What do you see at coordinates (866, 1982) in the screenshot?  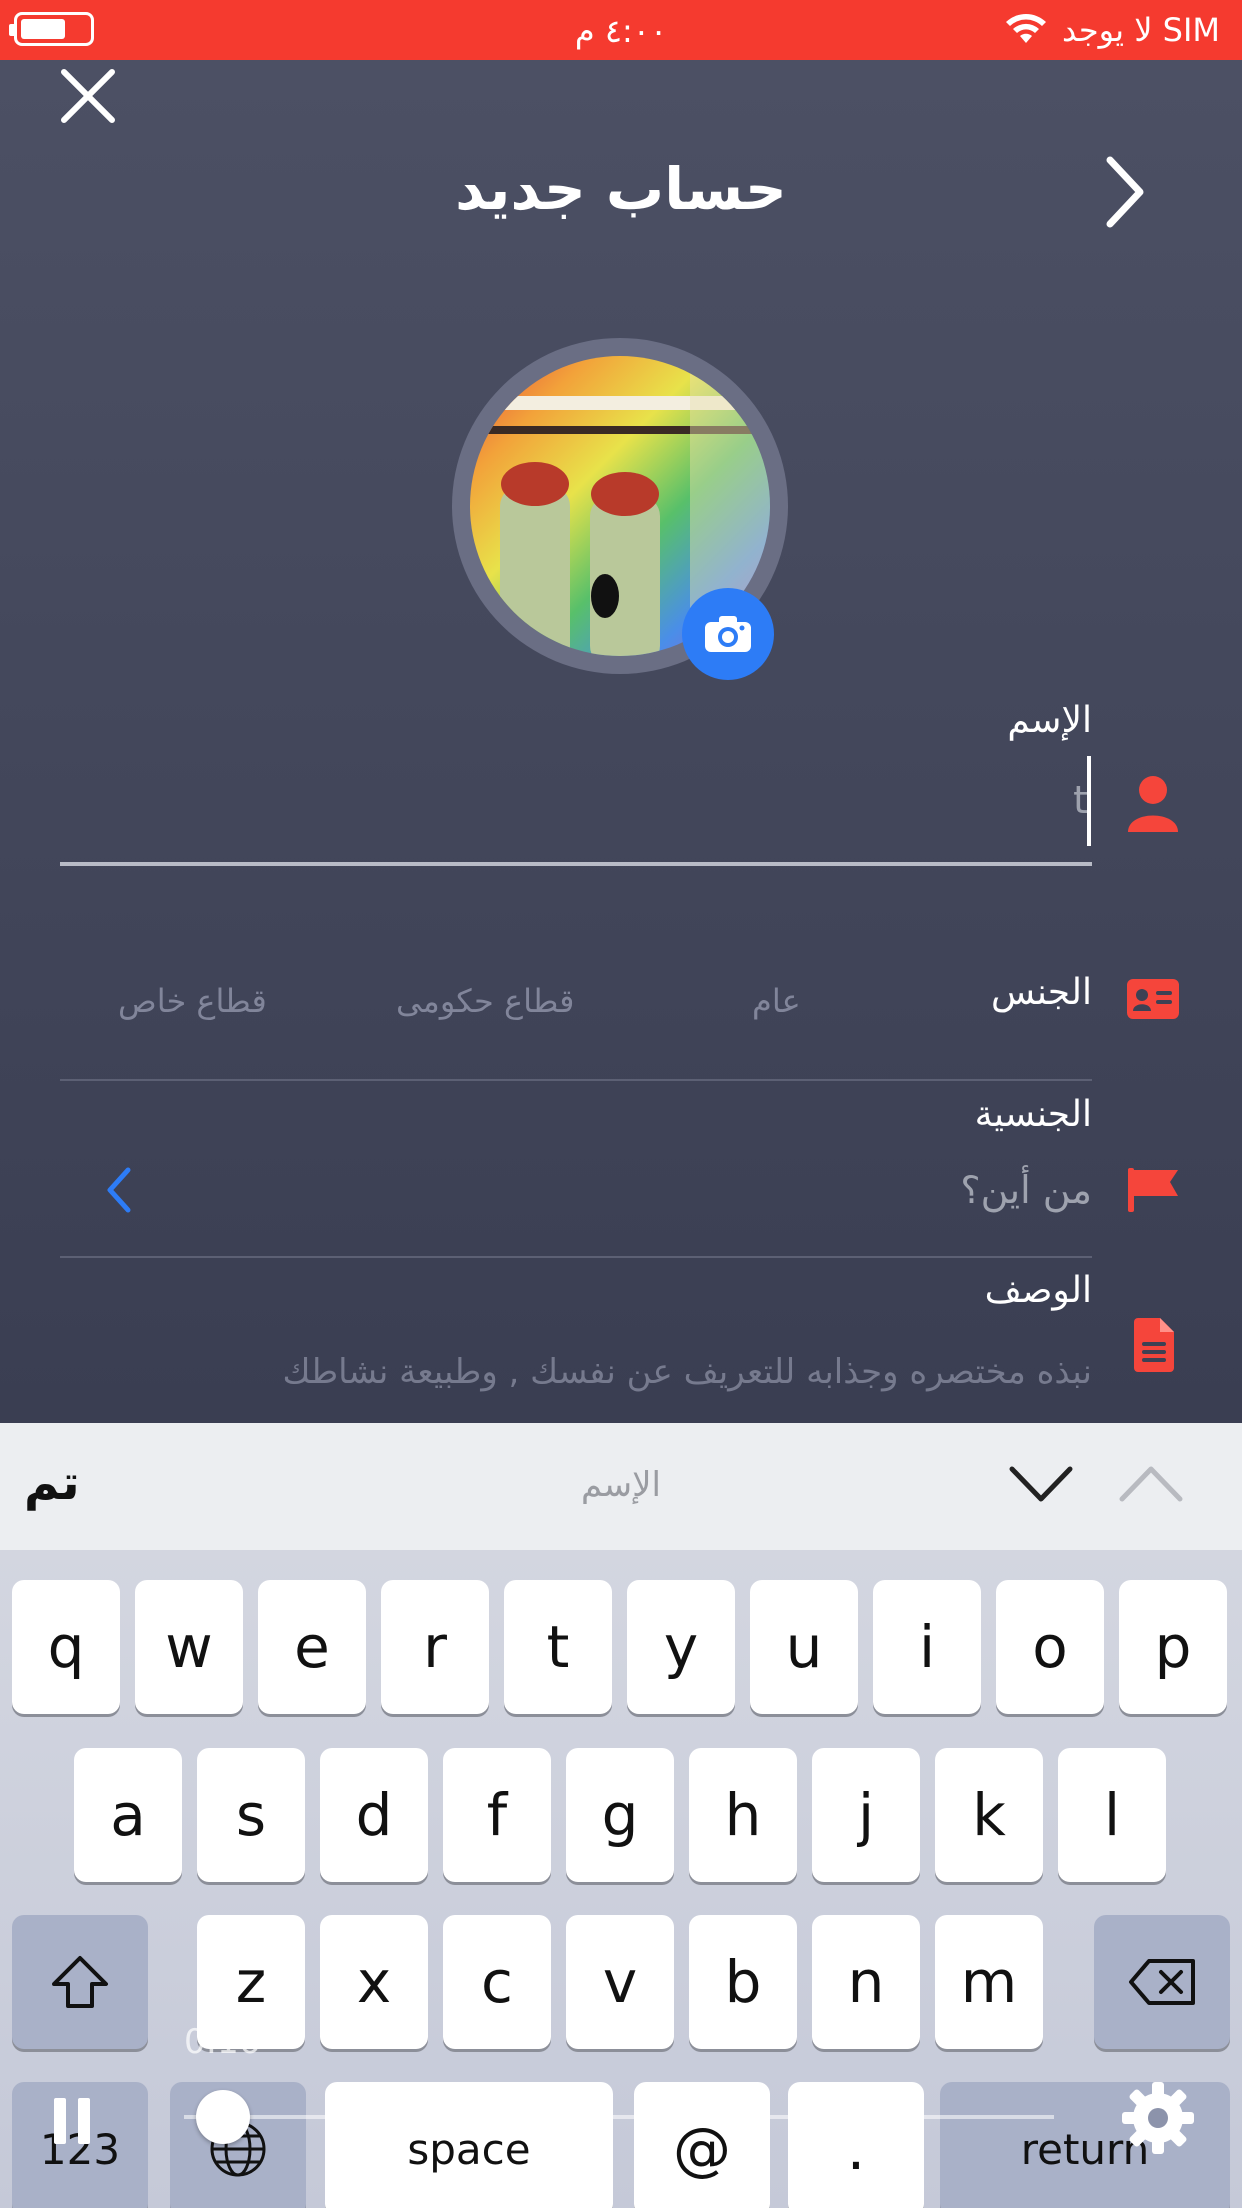 I see `key-n: n` at bounding box center [866, 1982].